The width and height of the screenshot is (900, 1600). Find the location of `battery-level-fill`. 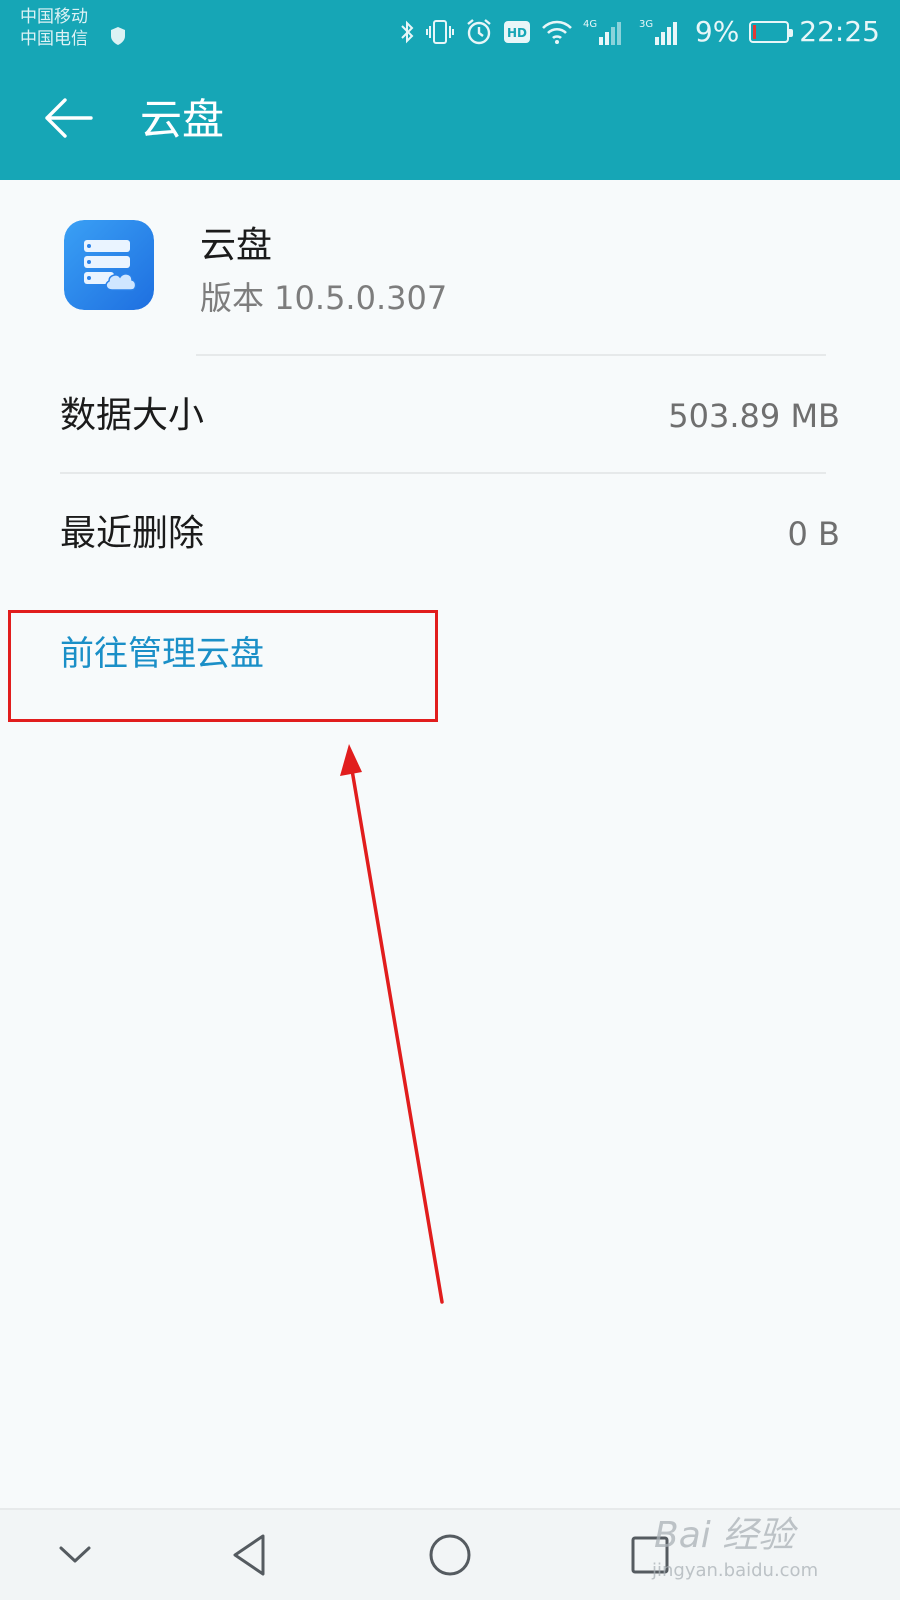

battery-level-fill is located at coordinates (755, 32).